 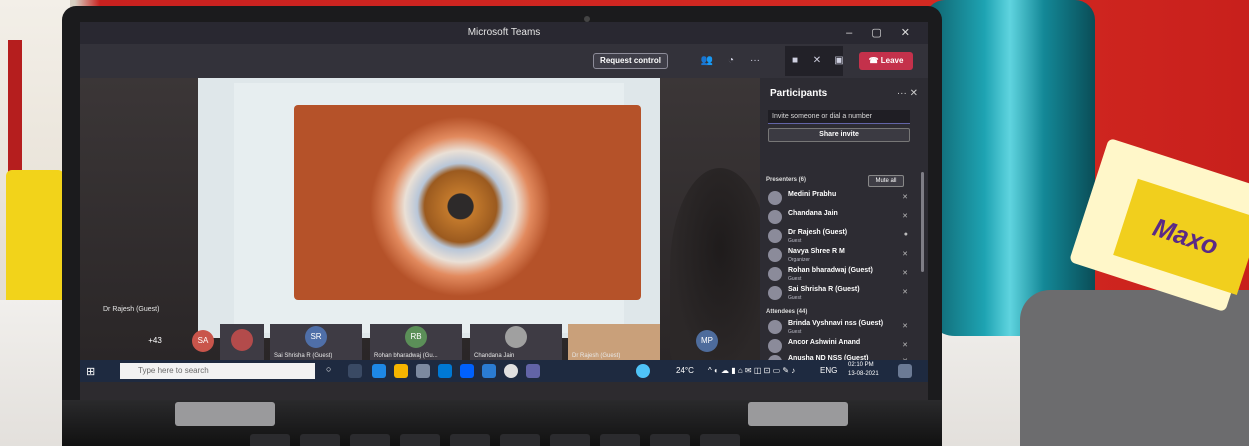 What do you see at coordinates (905, 234) in the screenshot?
I see `mic-on-icon: ●` at bounding box center [905, 234].